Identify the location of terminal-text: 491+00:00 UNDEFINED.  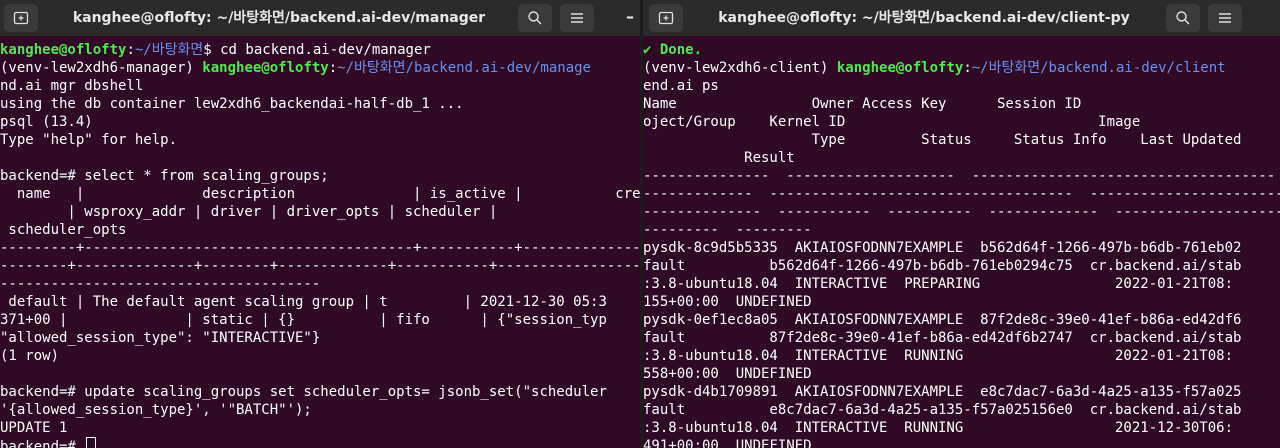
(727, 443).